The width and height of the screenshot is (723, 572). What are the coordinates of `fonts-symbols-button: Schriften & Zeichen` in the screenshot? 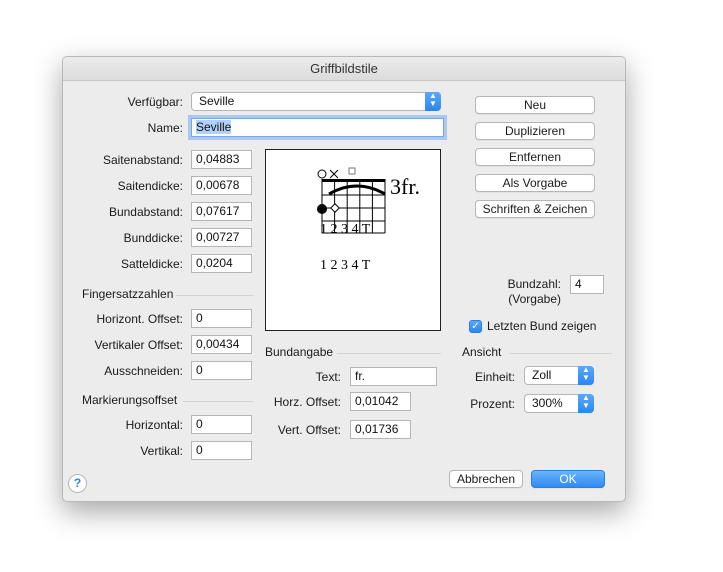 It's located at (535, 209).